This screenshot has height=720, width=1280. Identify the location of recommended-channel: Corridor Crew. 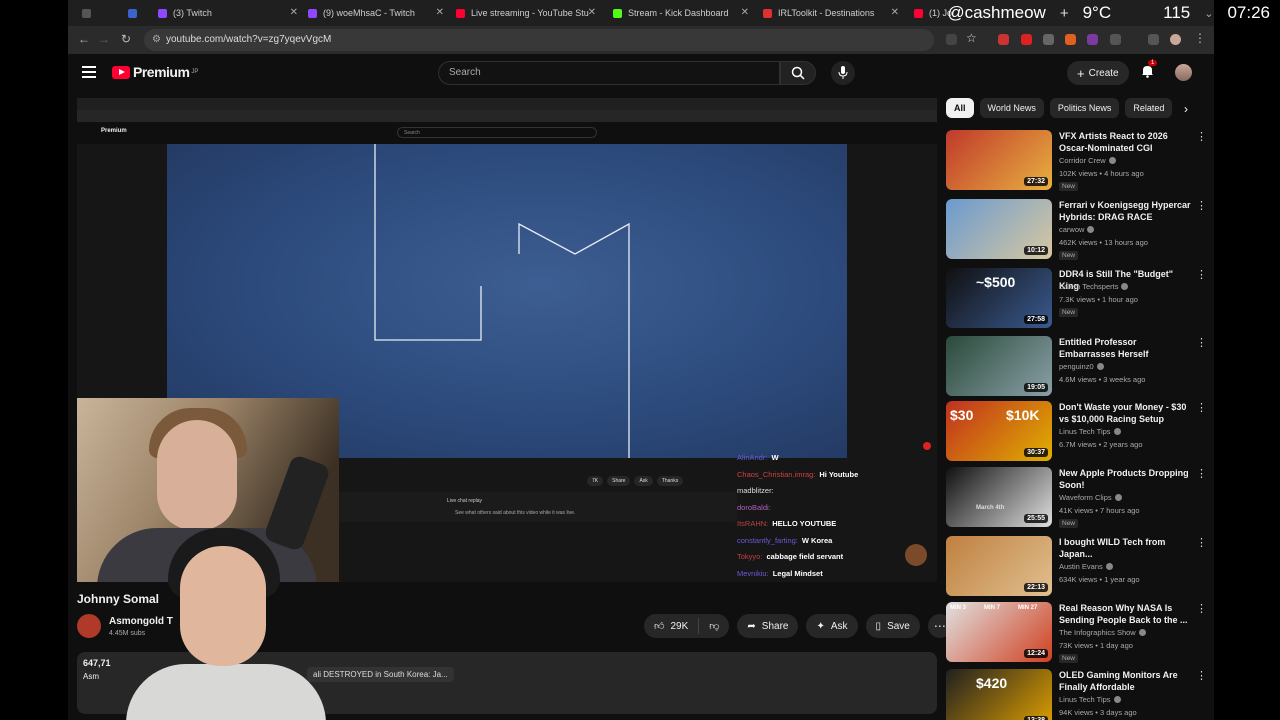
(1087, 160).